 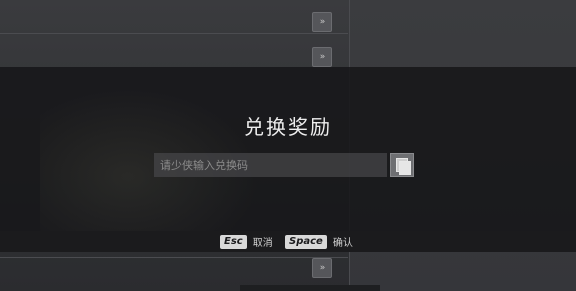 I want to click on hint-bar: Esc 取消 Space 确认, so click(x=288, y=241).